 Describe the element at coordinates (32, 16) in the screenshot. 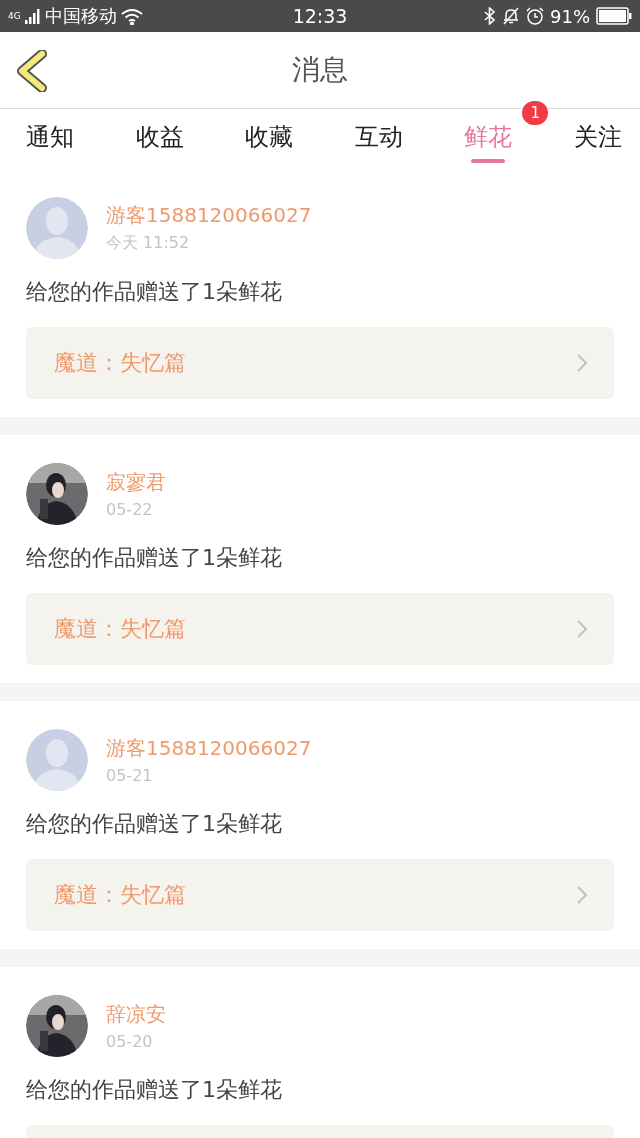

I see `signal-icon` at that location.